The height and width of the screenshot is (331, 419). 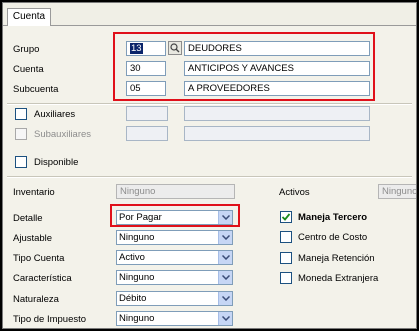 What do you see at coordinates (147, 133) in the screenshot?
I see `subauxiliares-code-field` at bounding box center [147, 133].